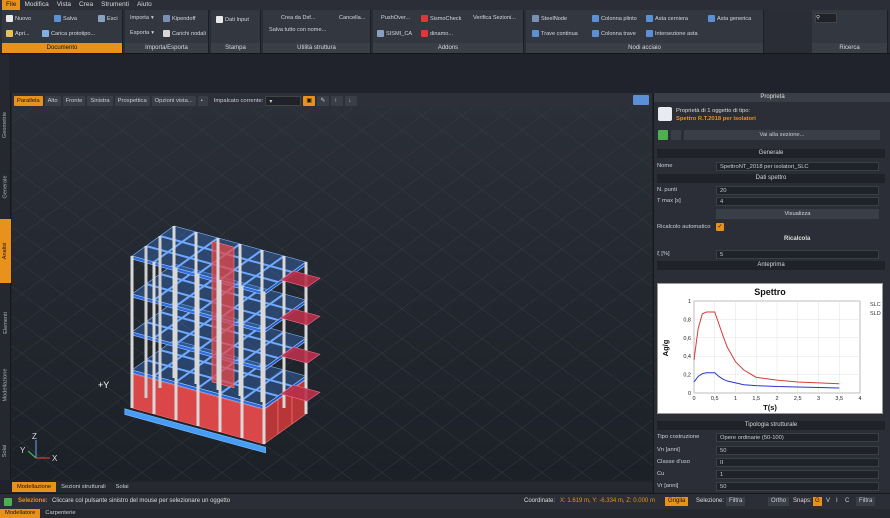 This screenshot has height=518, width=890. What do you see at coordinates (797, 214) in the screenshot?
I see `visualizza-button: Visualizza` at bounding box center [797, 214].